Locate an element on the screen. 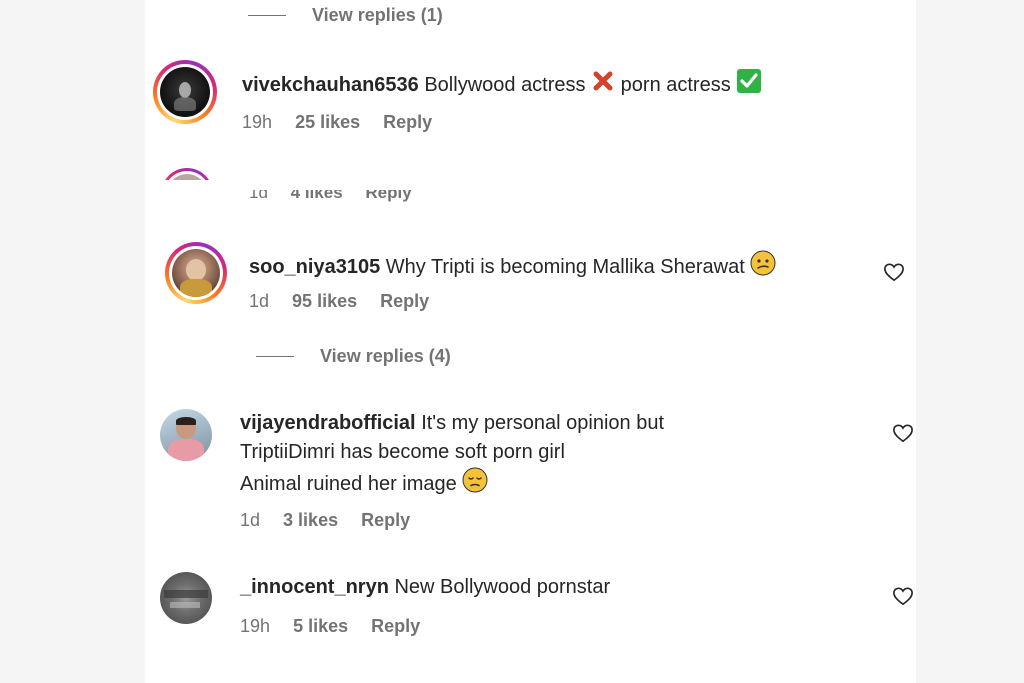 This screenshot has height=683, width=1024. comment-body: Bollywood actress is located at coordinates (505, 84).